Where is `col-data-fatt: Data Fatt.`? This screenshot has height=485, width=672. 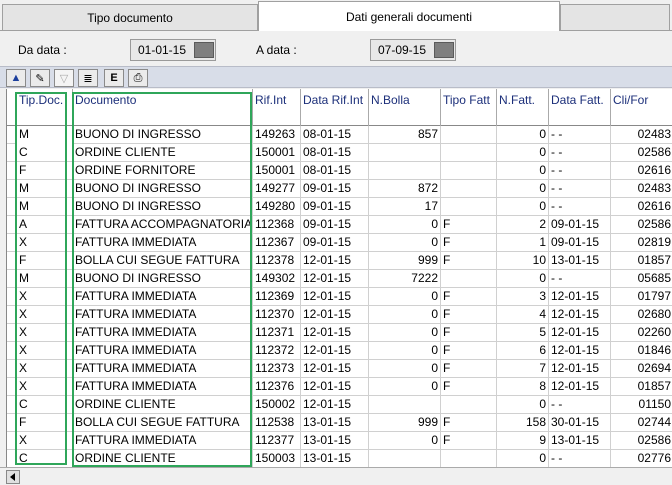 col-data-fatt: Data Fatt. is located at coordinates (580, 107).